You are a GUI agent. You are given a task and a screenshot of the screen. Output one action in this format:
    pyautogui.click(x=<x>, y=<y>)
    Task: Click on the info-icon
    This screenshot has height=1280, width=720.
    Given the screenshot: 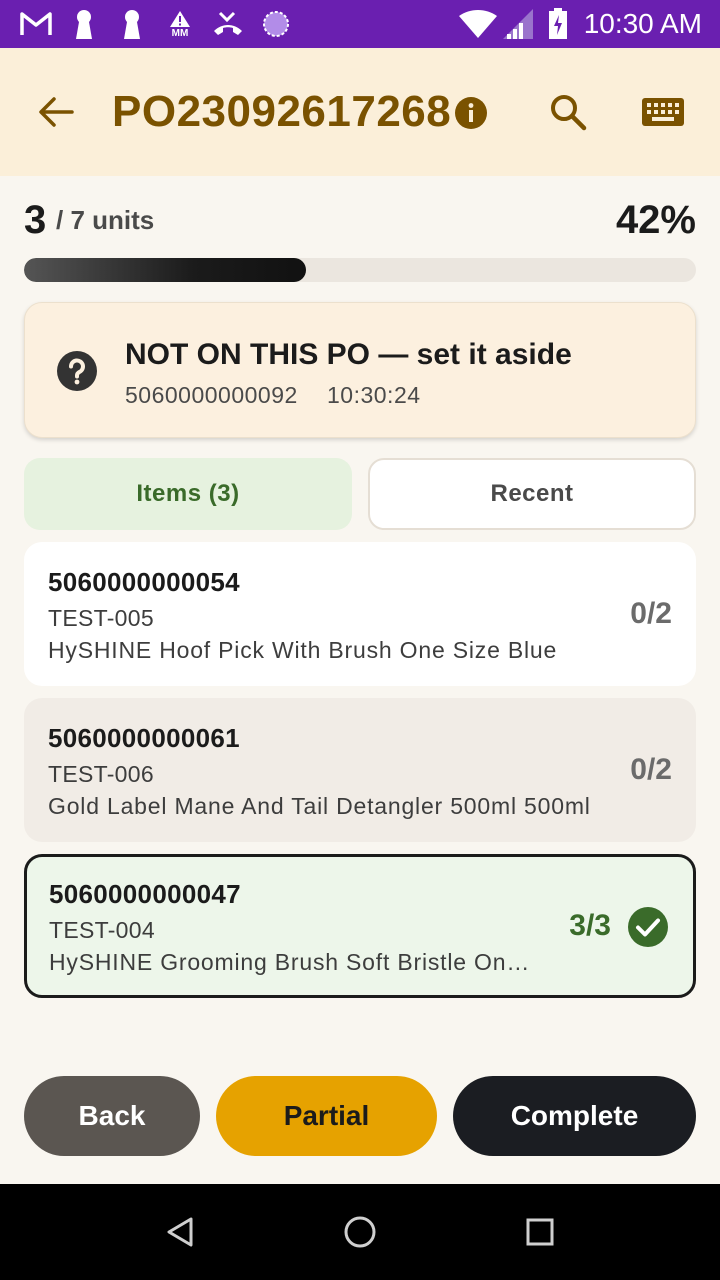 What is the action you would take?
    pyautogui.click(x=471, y=113)
    